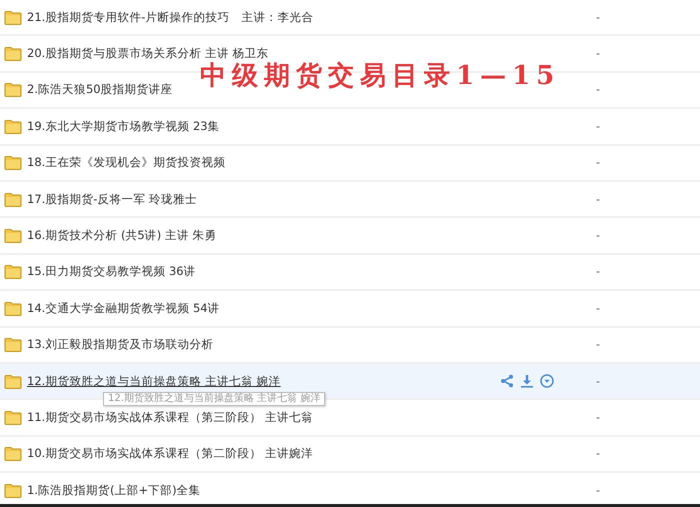 The height and width of the screenshot is (507, 700). What do you see at coordinates (154, 381) in the screenshot?
I see `file-name-link: 12.期货致胜之道与当前操盘策略 主讲七翁 婉洋` at bounding box center [154, 381].